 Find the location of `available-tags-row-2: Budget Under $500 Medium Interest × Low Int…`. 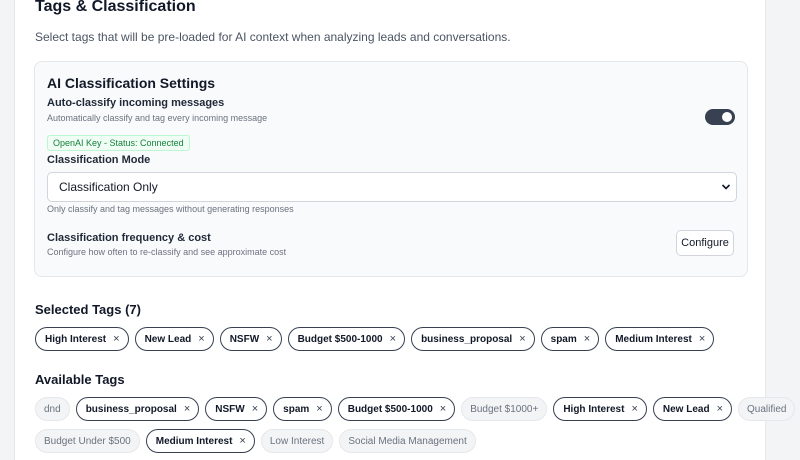

available-tags-row-2: Budget Under $500 Medium Interest × Low Int… is located at coordinates (258, 441).